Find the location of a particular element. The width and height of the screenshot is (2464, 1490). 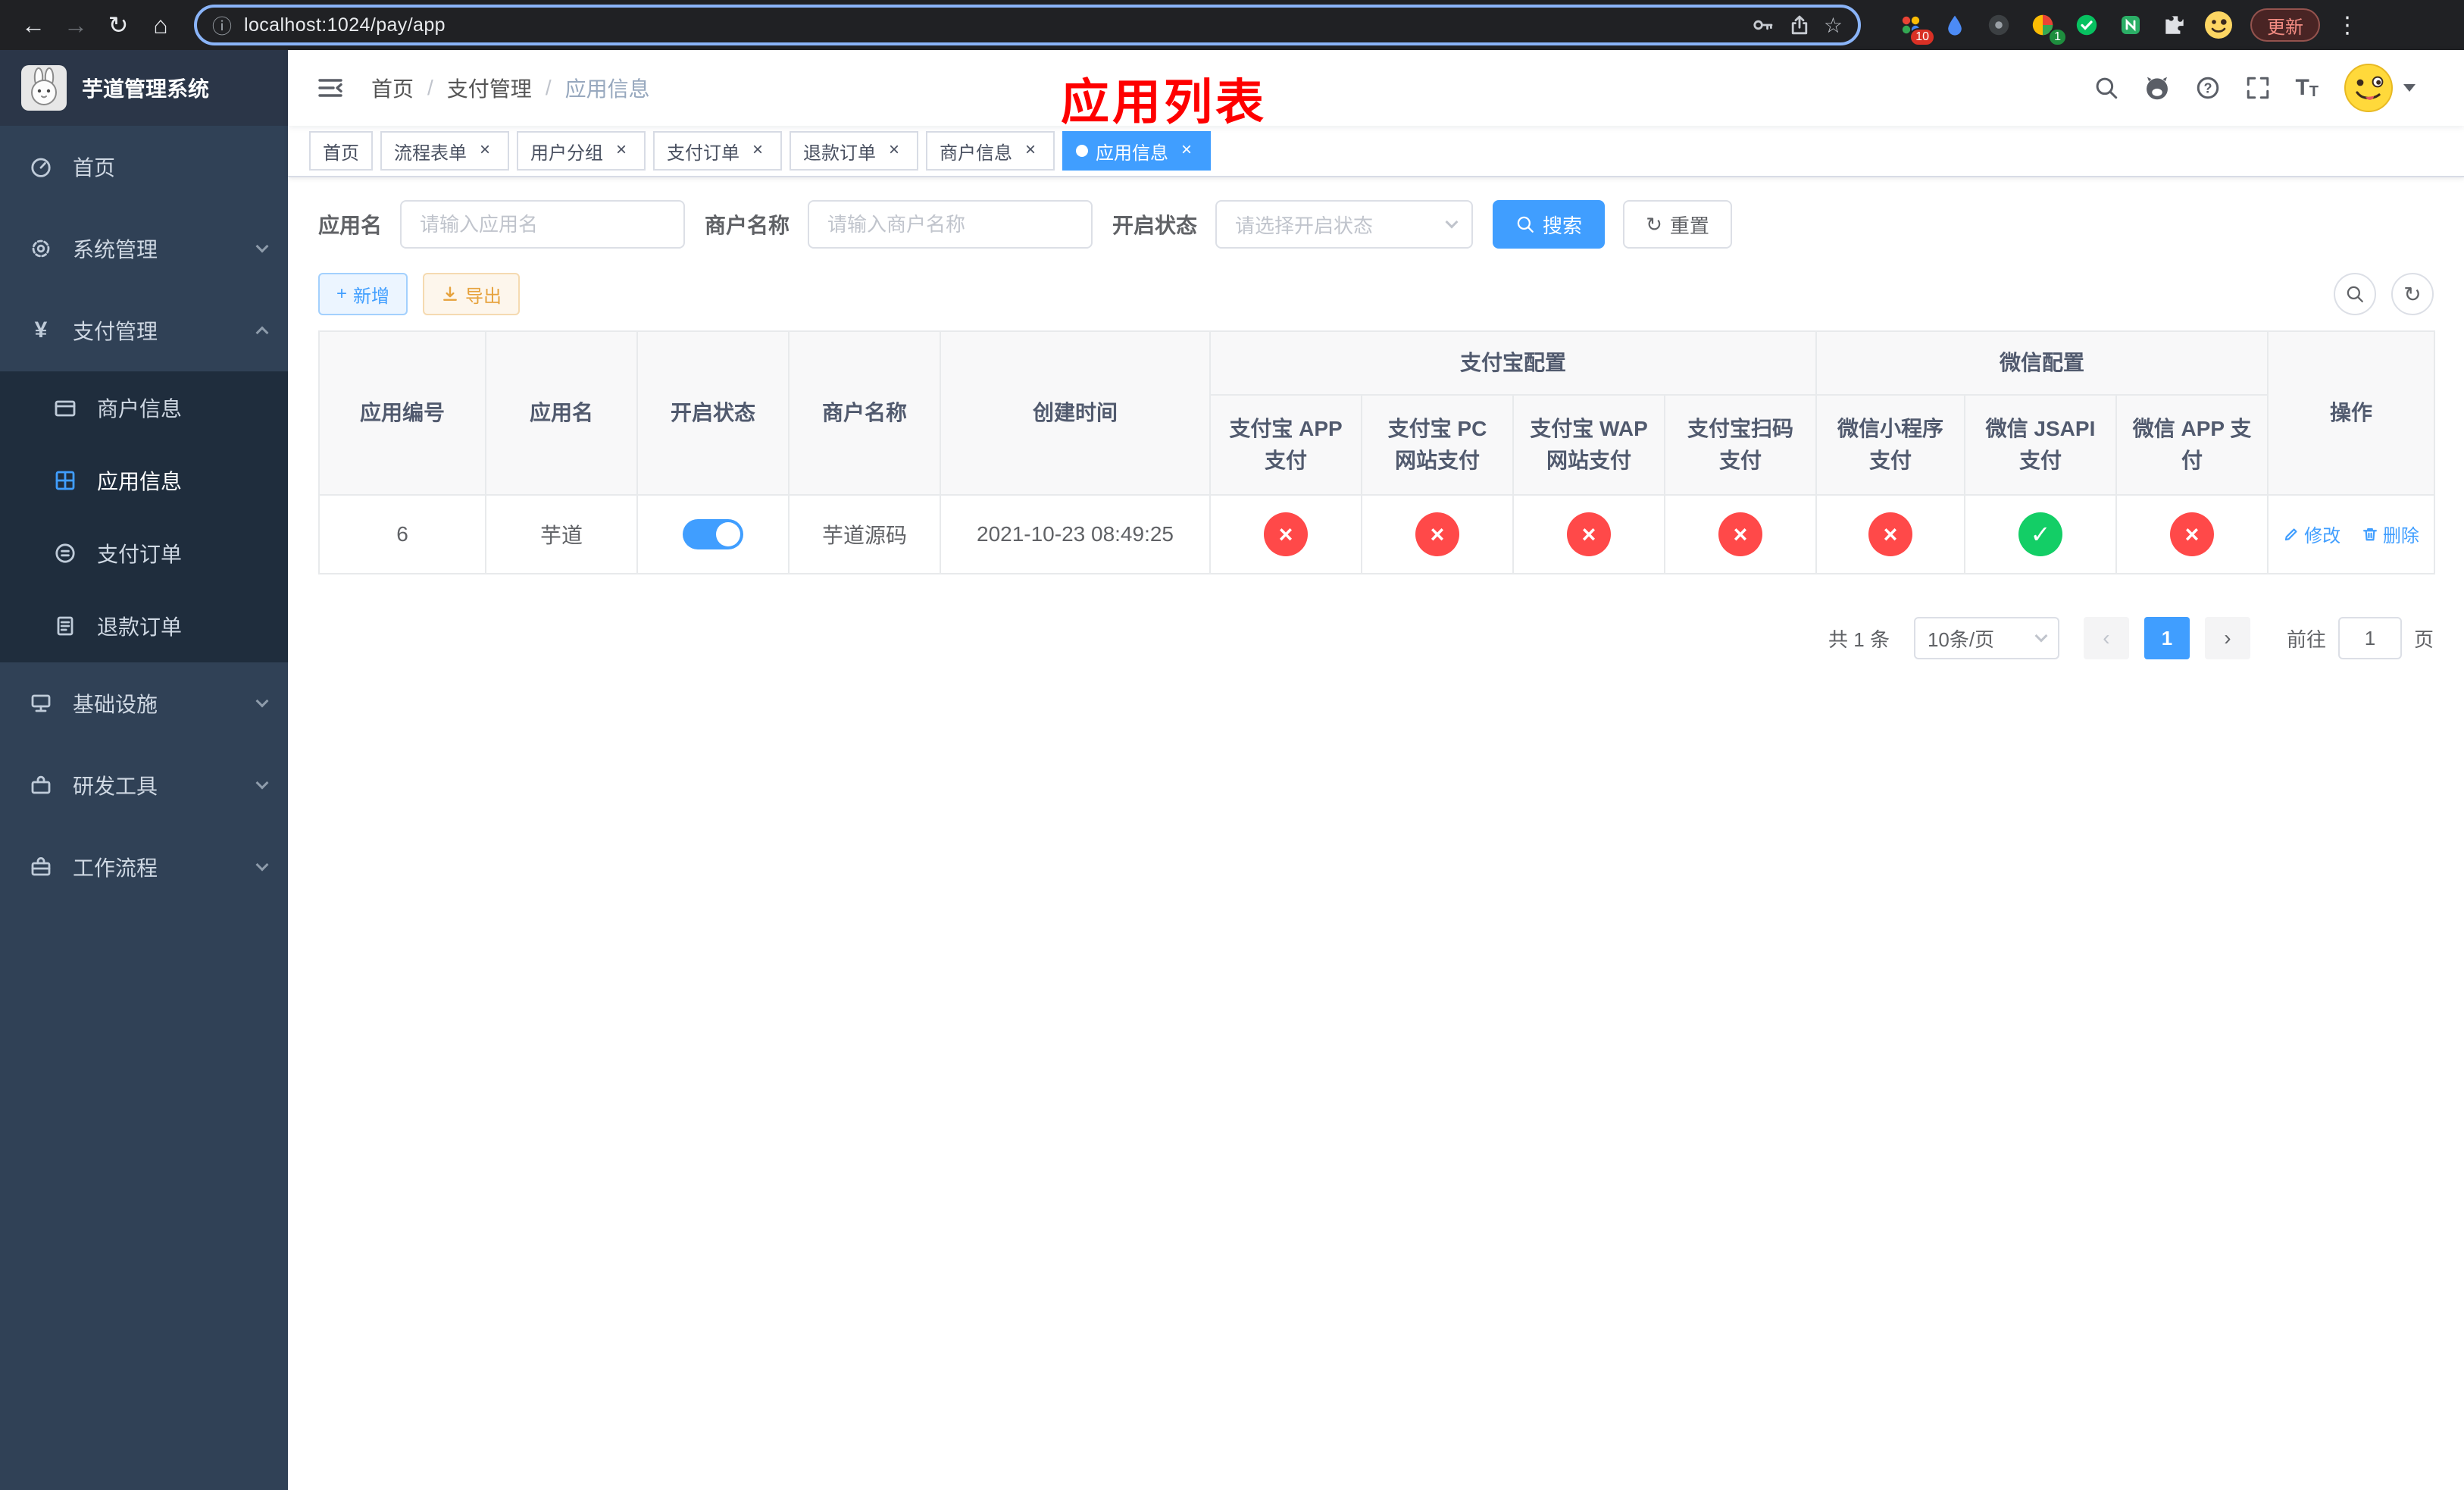

search-button: 搜索 is located at coordinates (1549, 224).